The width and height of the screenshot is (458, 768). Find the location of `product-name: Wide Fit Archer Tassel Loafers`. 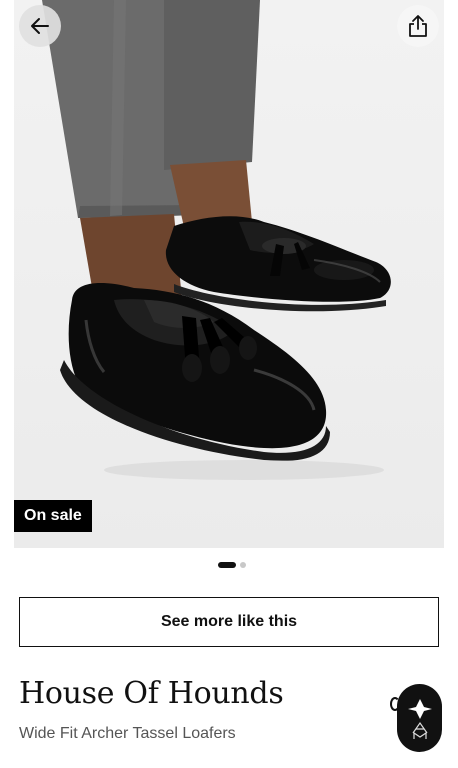

product-name: Wide Fit Archer Tassel Loafers is located at coordinates (127, 733).